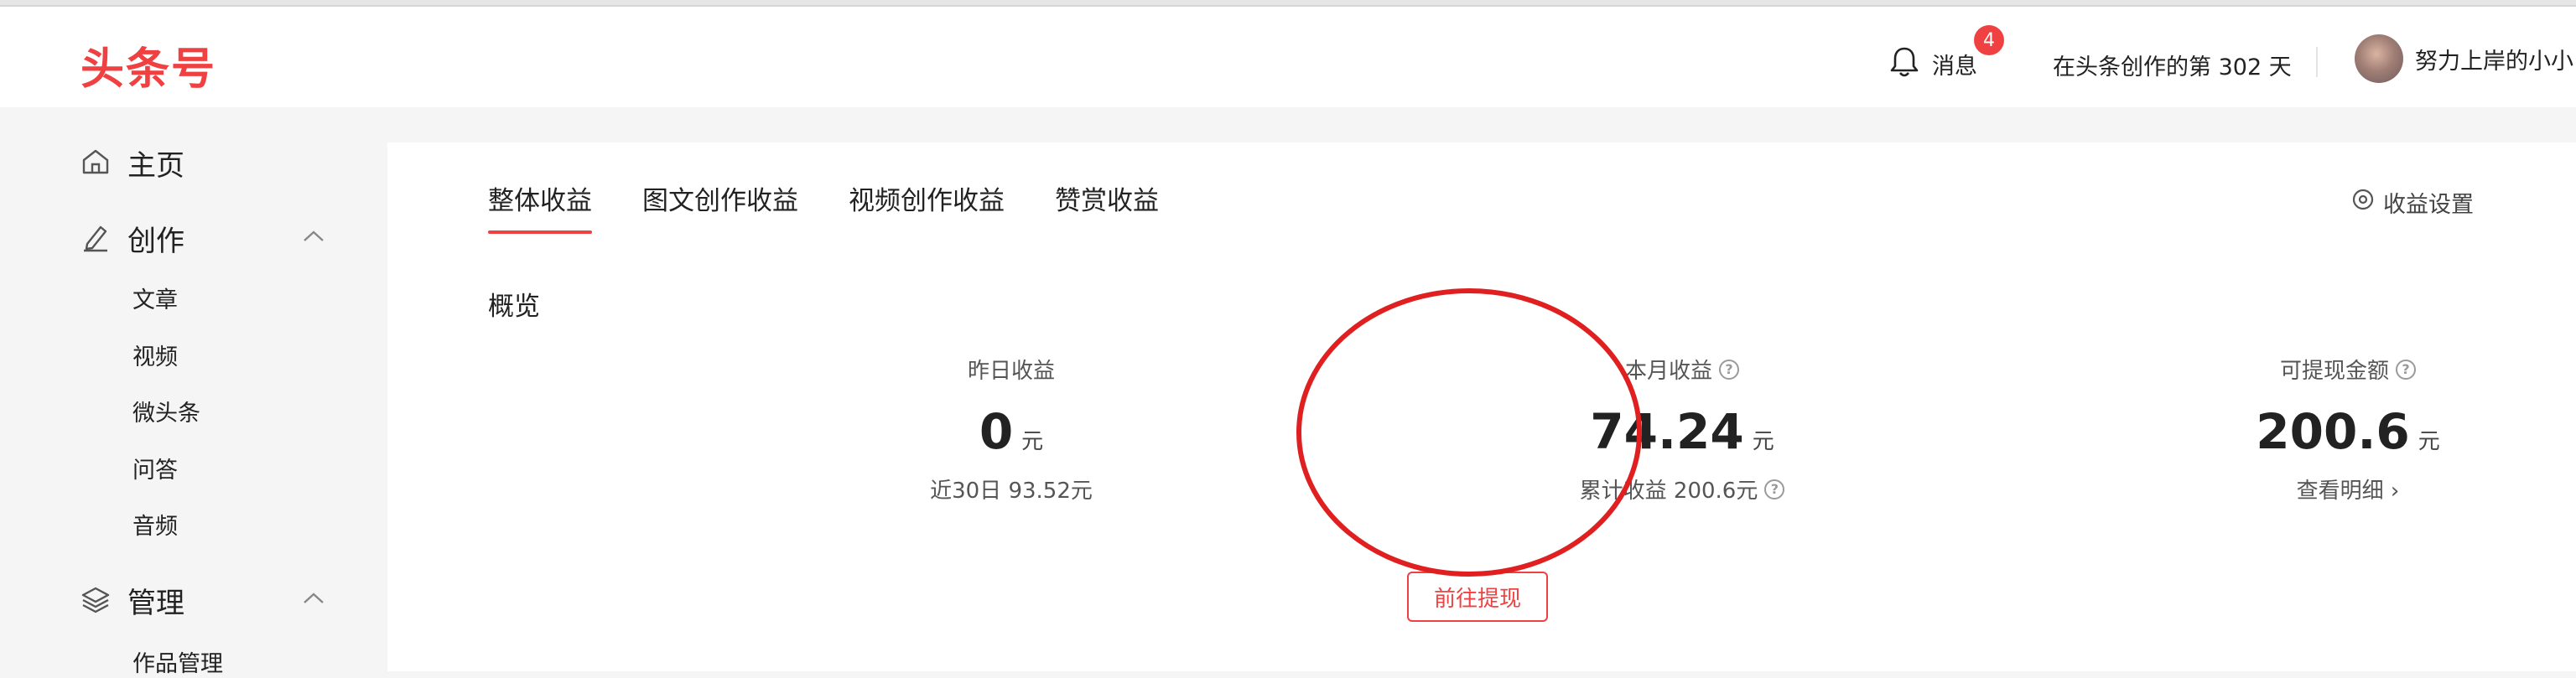 The height and width of the screenshot is (678, 2576). I want to click on stat-yesterday-label: 昨日收益, so click(1011, 371).